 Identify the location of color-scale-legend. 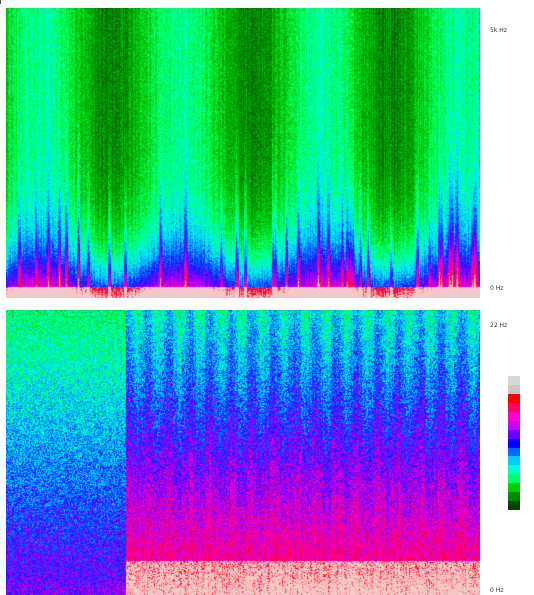
(514, 443).